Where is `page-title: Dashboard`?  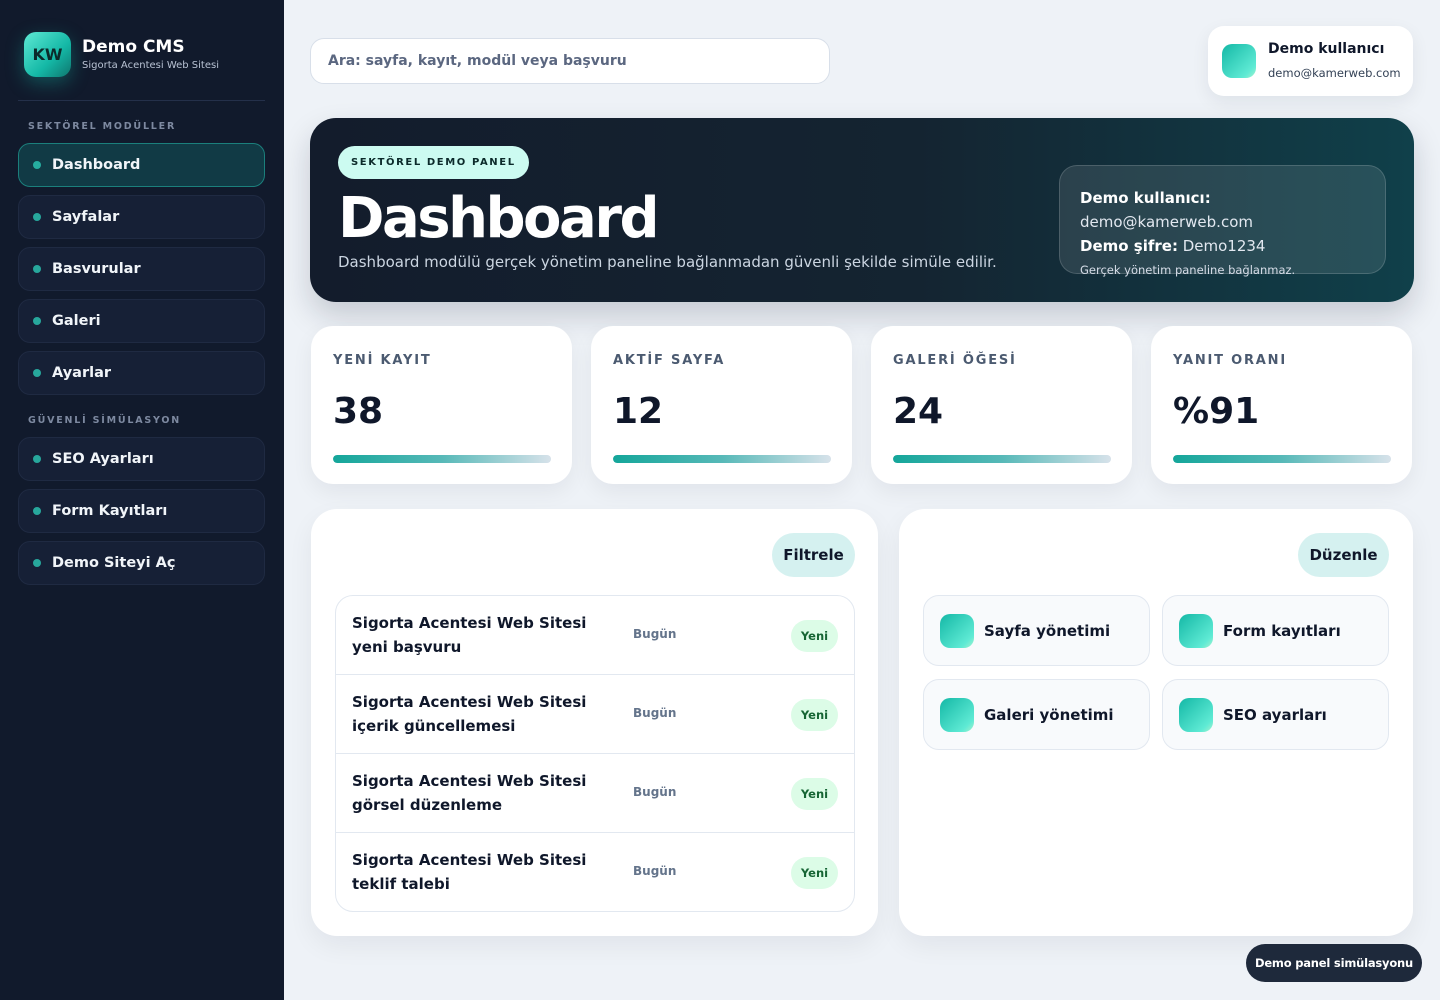
page-title: Dashboard is located at coordinates (499, 218).